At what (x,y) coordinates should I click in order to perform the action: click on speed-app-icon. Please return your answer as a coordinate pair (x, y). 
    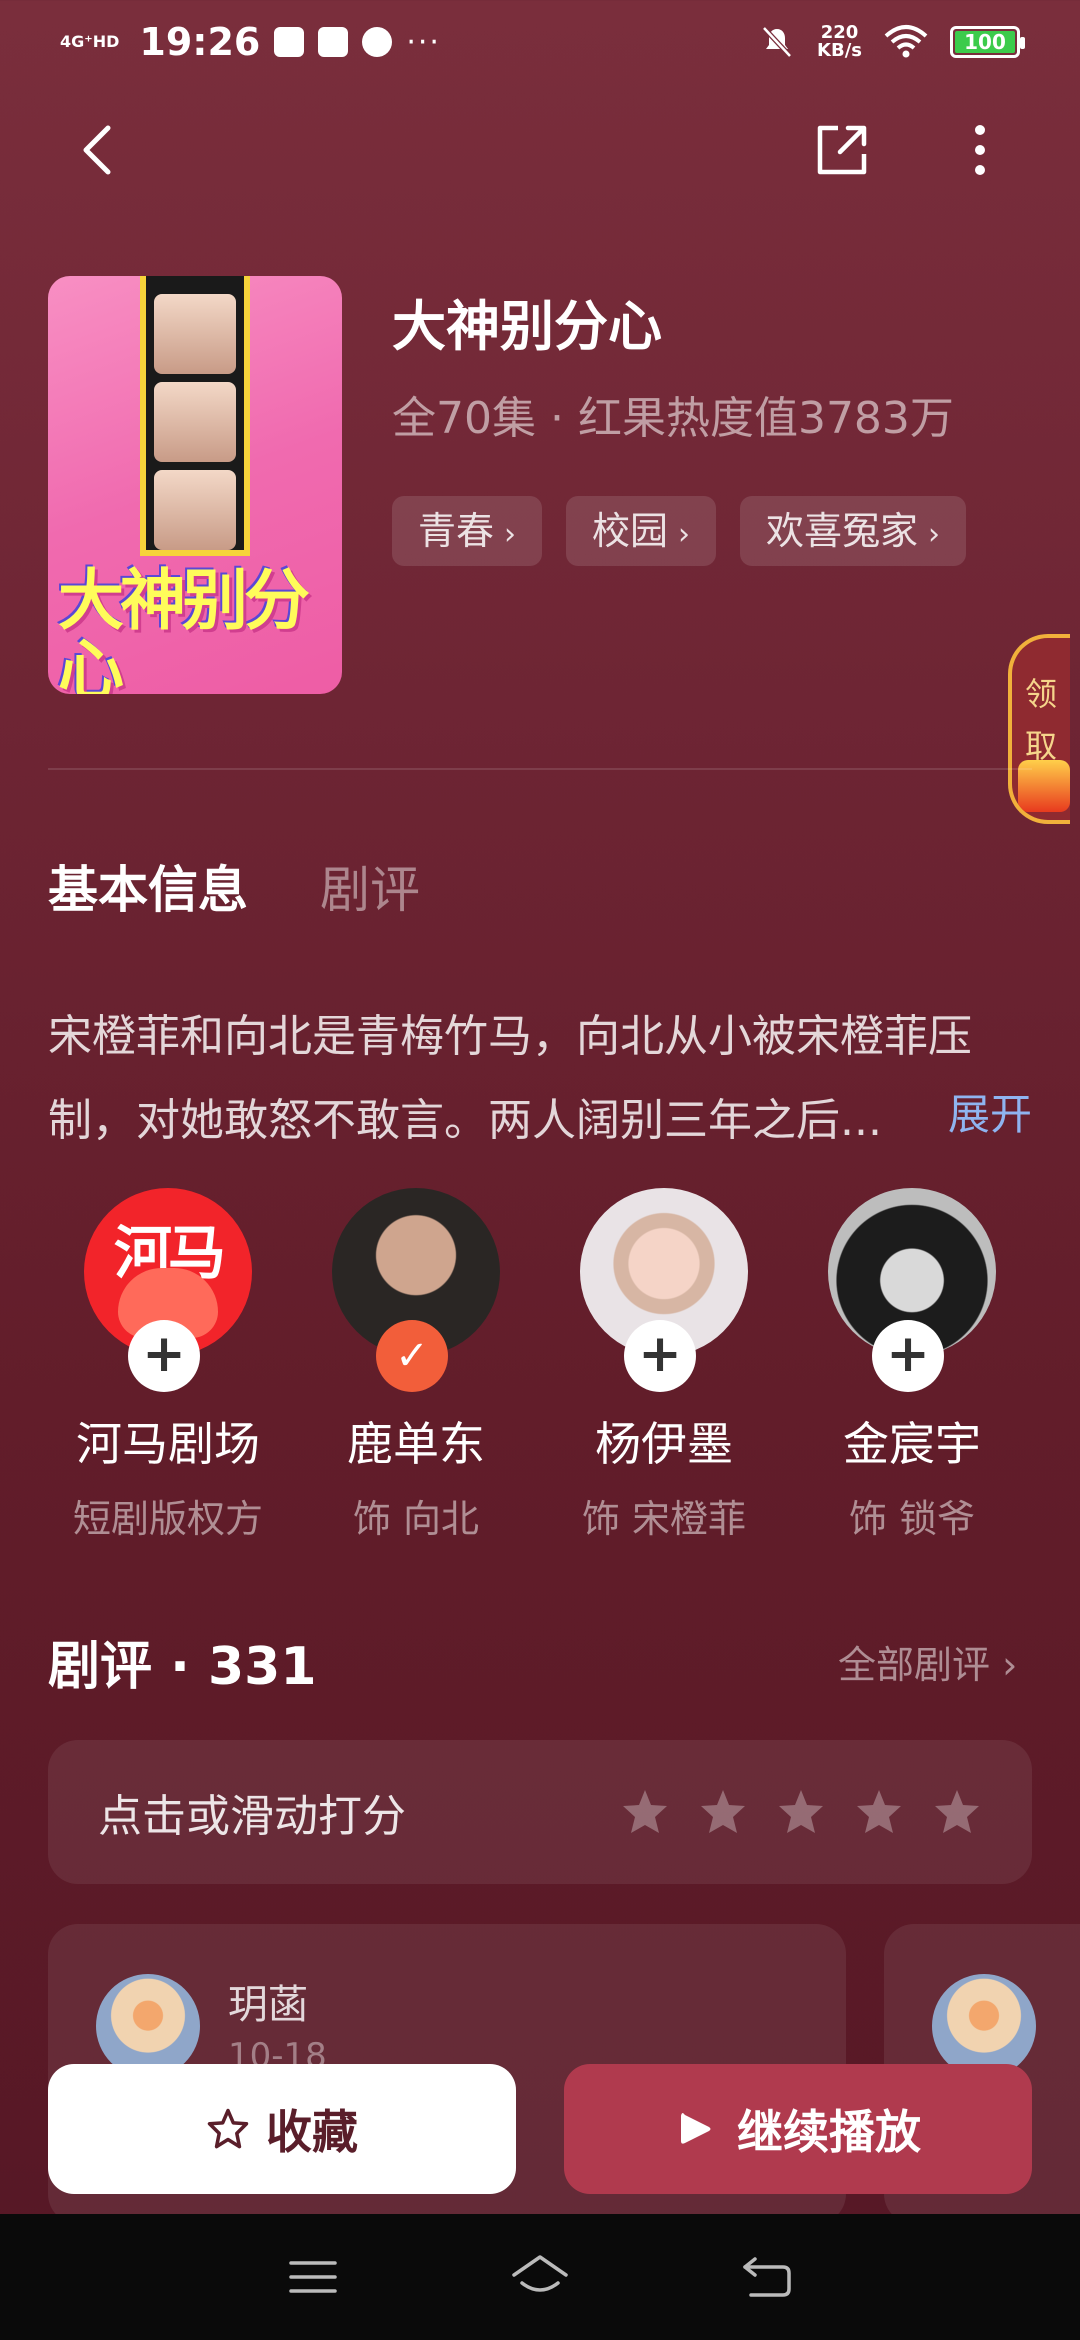
    Looking at the image, I should click on (377, 42).